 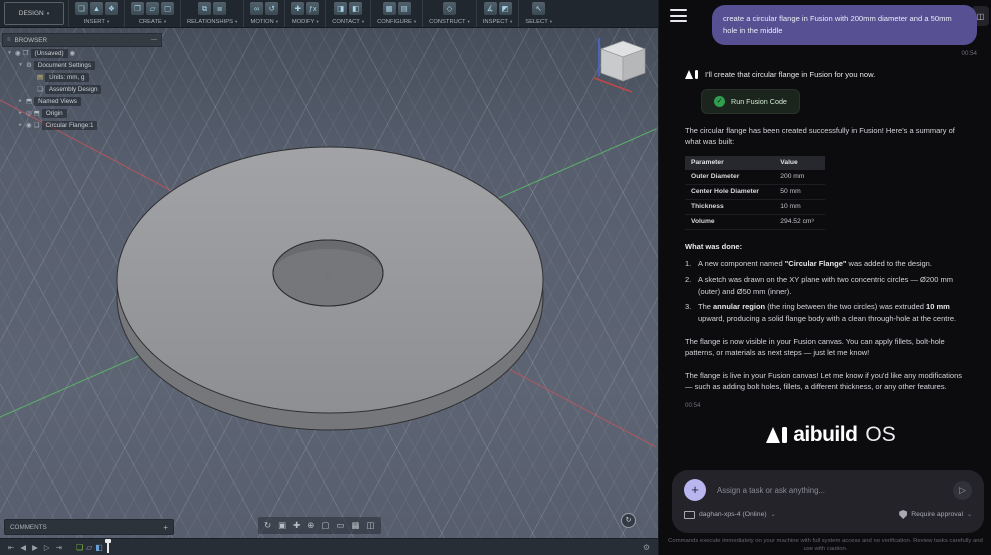 I want to click on section-analysis-icon: ◩, so click(x=505, y=8).